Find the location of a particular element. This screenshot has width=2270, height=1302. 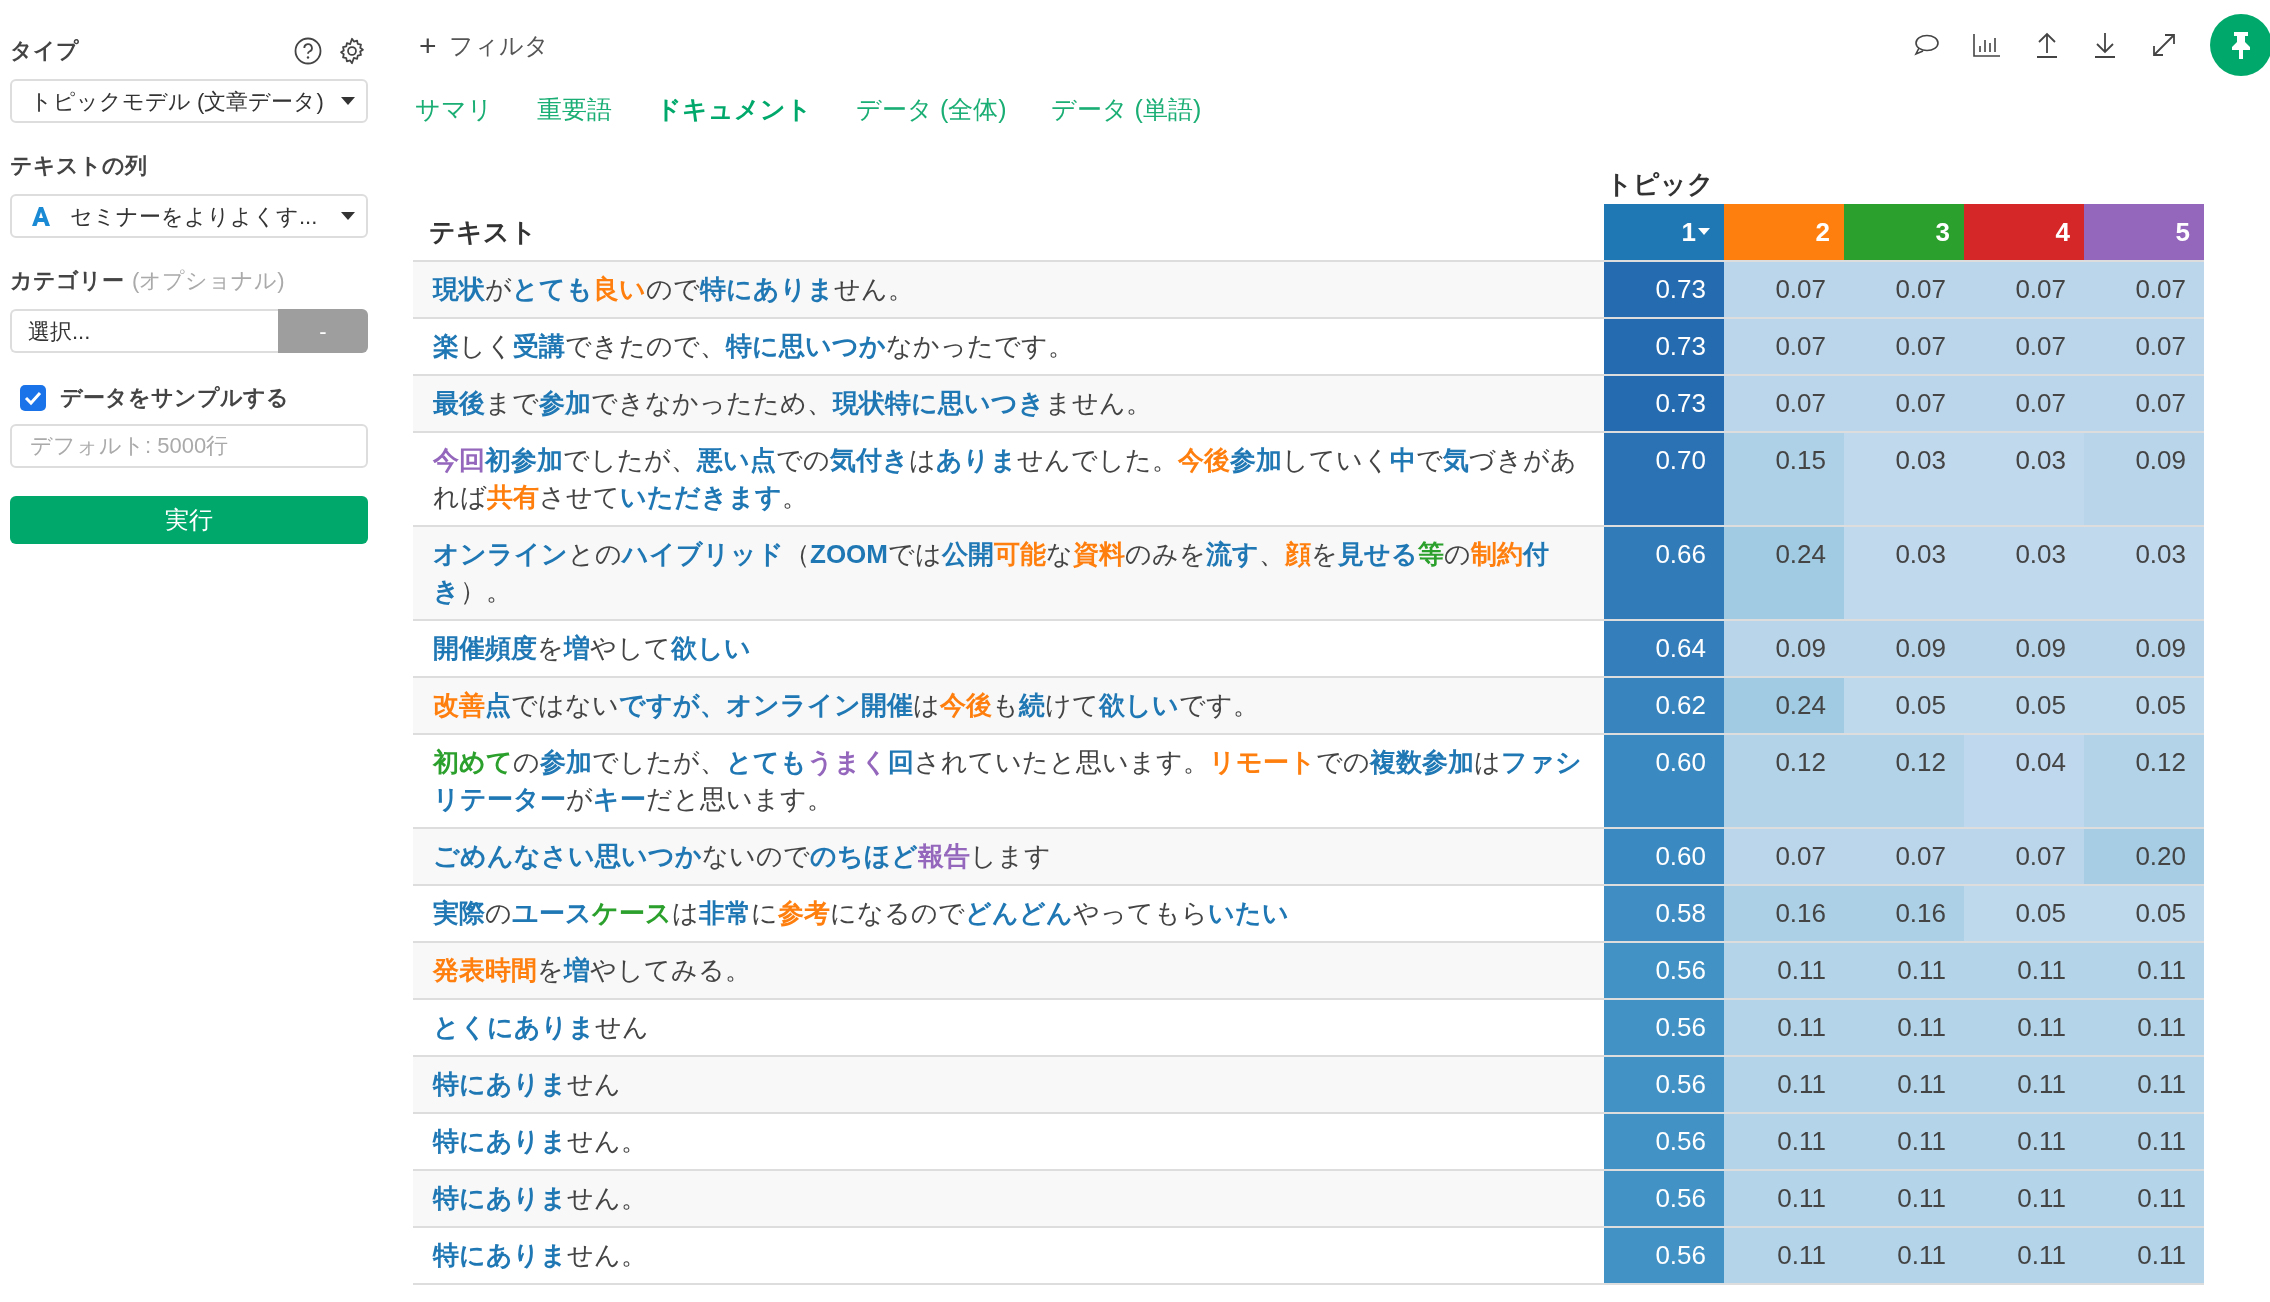

text-cell-text: 特にありま せん is located at coordinates (526, 1084).